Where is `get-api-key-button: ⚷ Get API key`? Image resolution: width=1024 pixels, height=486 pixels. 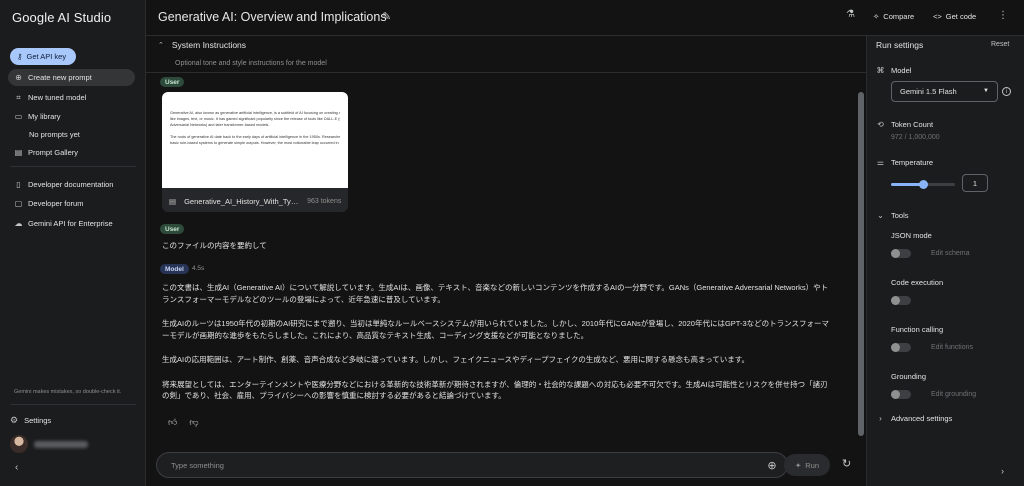
get-api-key-button: ⚷ Get API key is located at coordinates (43, 56).